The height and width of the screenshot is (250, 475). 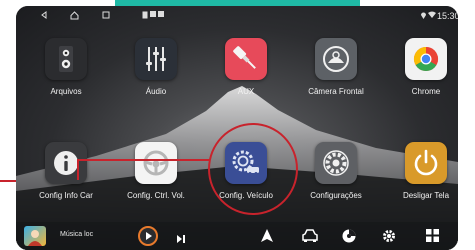 I want to click on app-aux: AUX, so click(x=246, y=67).